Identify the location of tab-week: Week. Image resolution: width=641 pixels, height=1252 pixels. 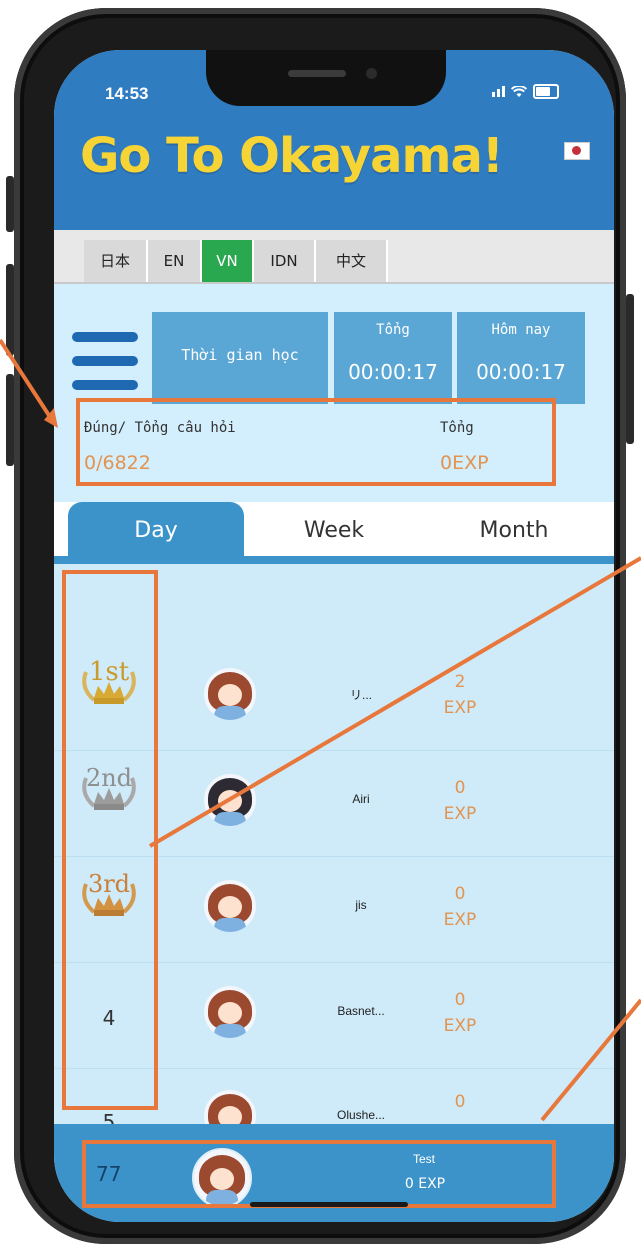
(334, 531).